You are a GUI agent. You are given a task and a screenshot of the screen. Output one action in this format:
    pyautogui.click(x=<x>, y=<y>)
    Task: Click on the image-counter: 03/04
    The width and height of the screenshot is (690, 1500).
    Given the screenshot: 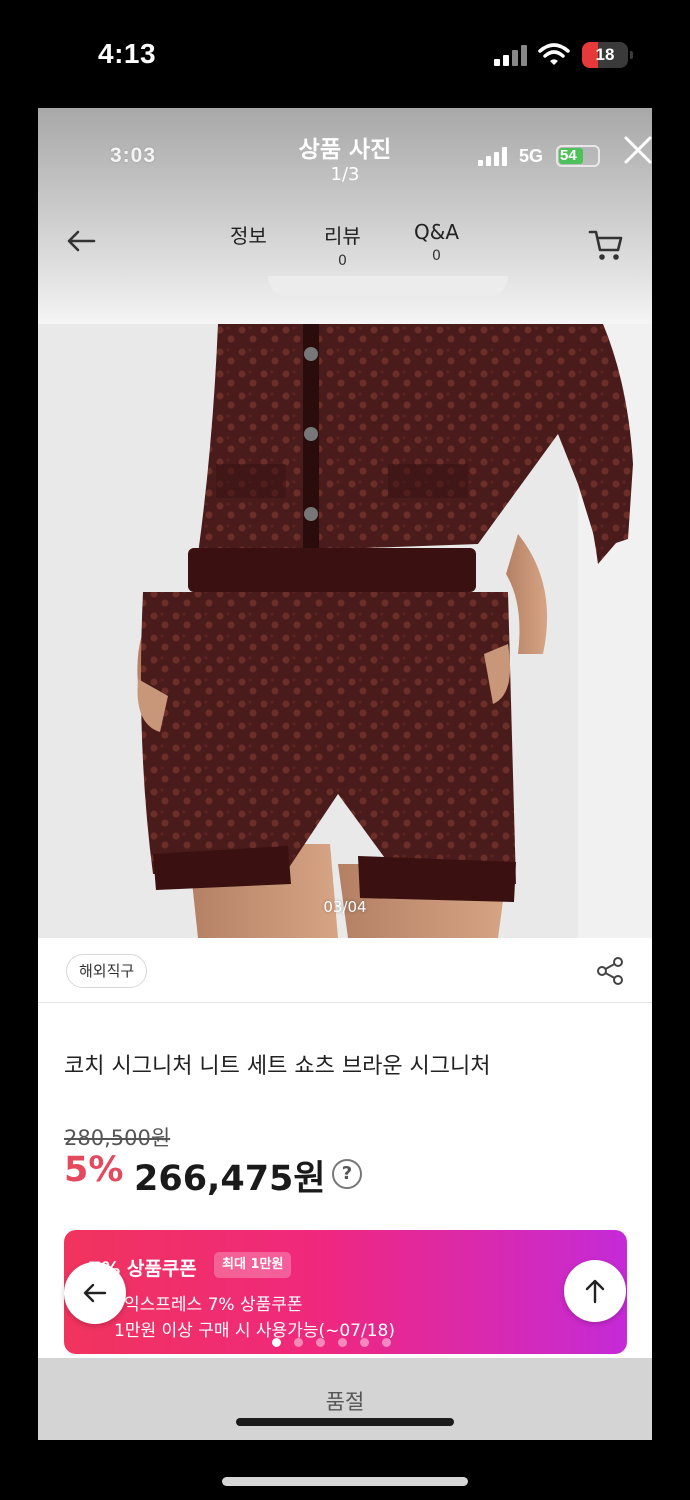 What is the action you would take?
    pyautogui.click(x=345, y=907)
    